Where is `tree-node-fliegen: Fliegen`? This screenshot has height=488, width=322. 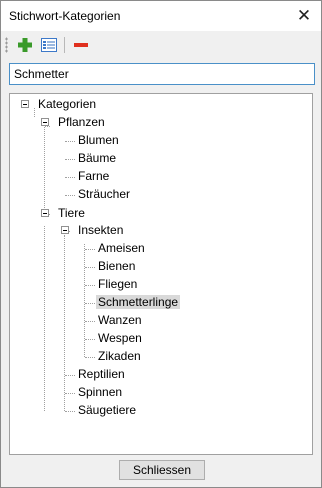 tree-node-fliegen: Fliegen is located at coordinates (117, 284).